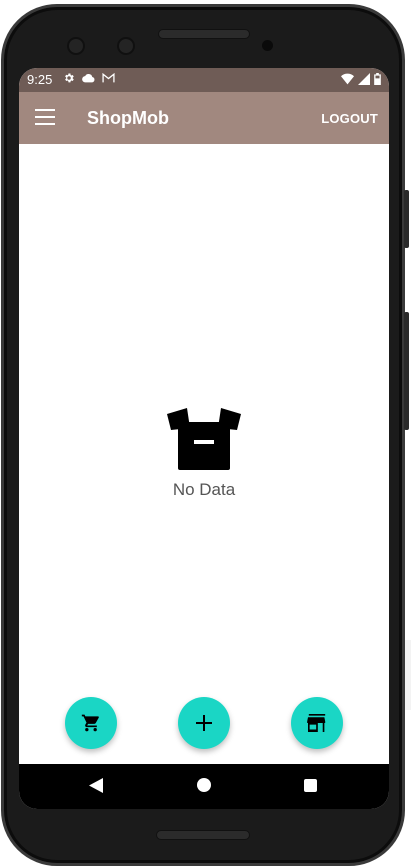  Describe the element at coordinates (128, 118) in the screenshot. I see `app-title: ShopMob` at that location.